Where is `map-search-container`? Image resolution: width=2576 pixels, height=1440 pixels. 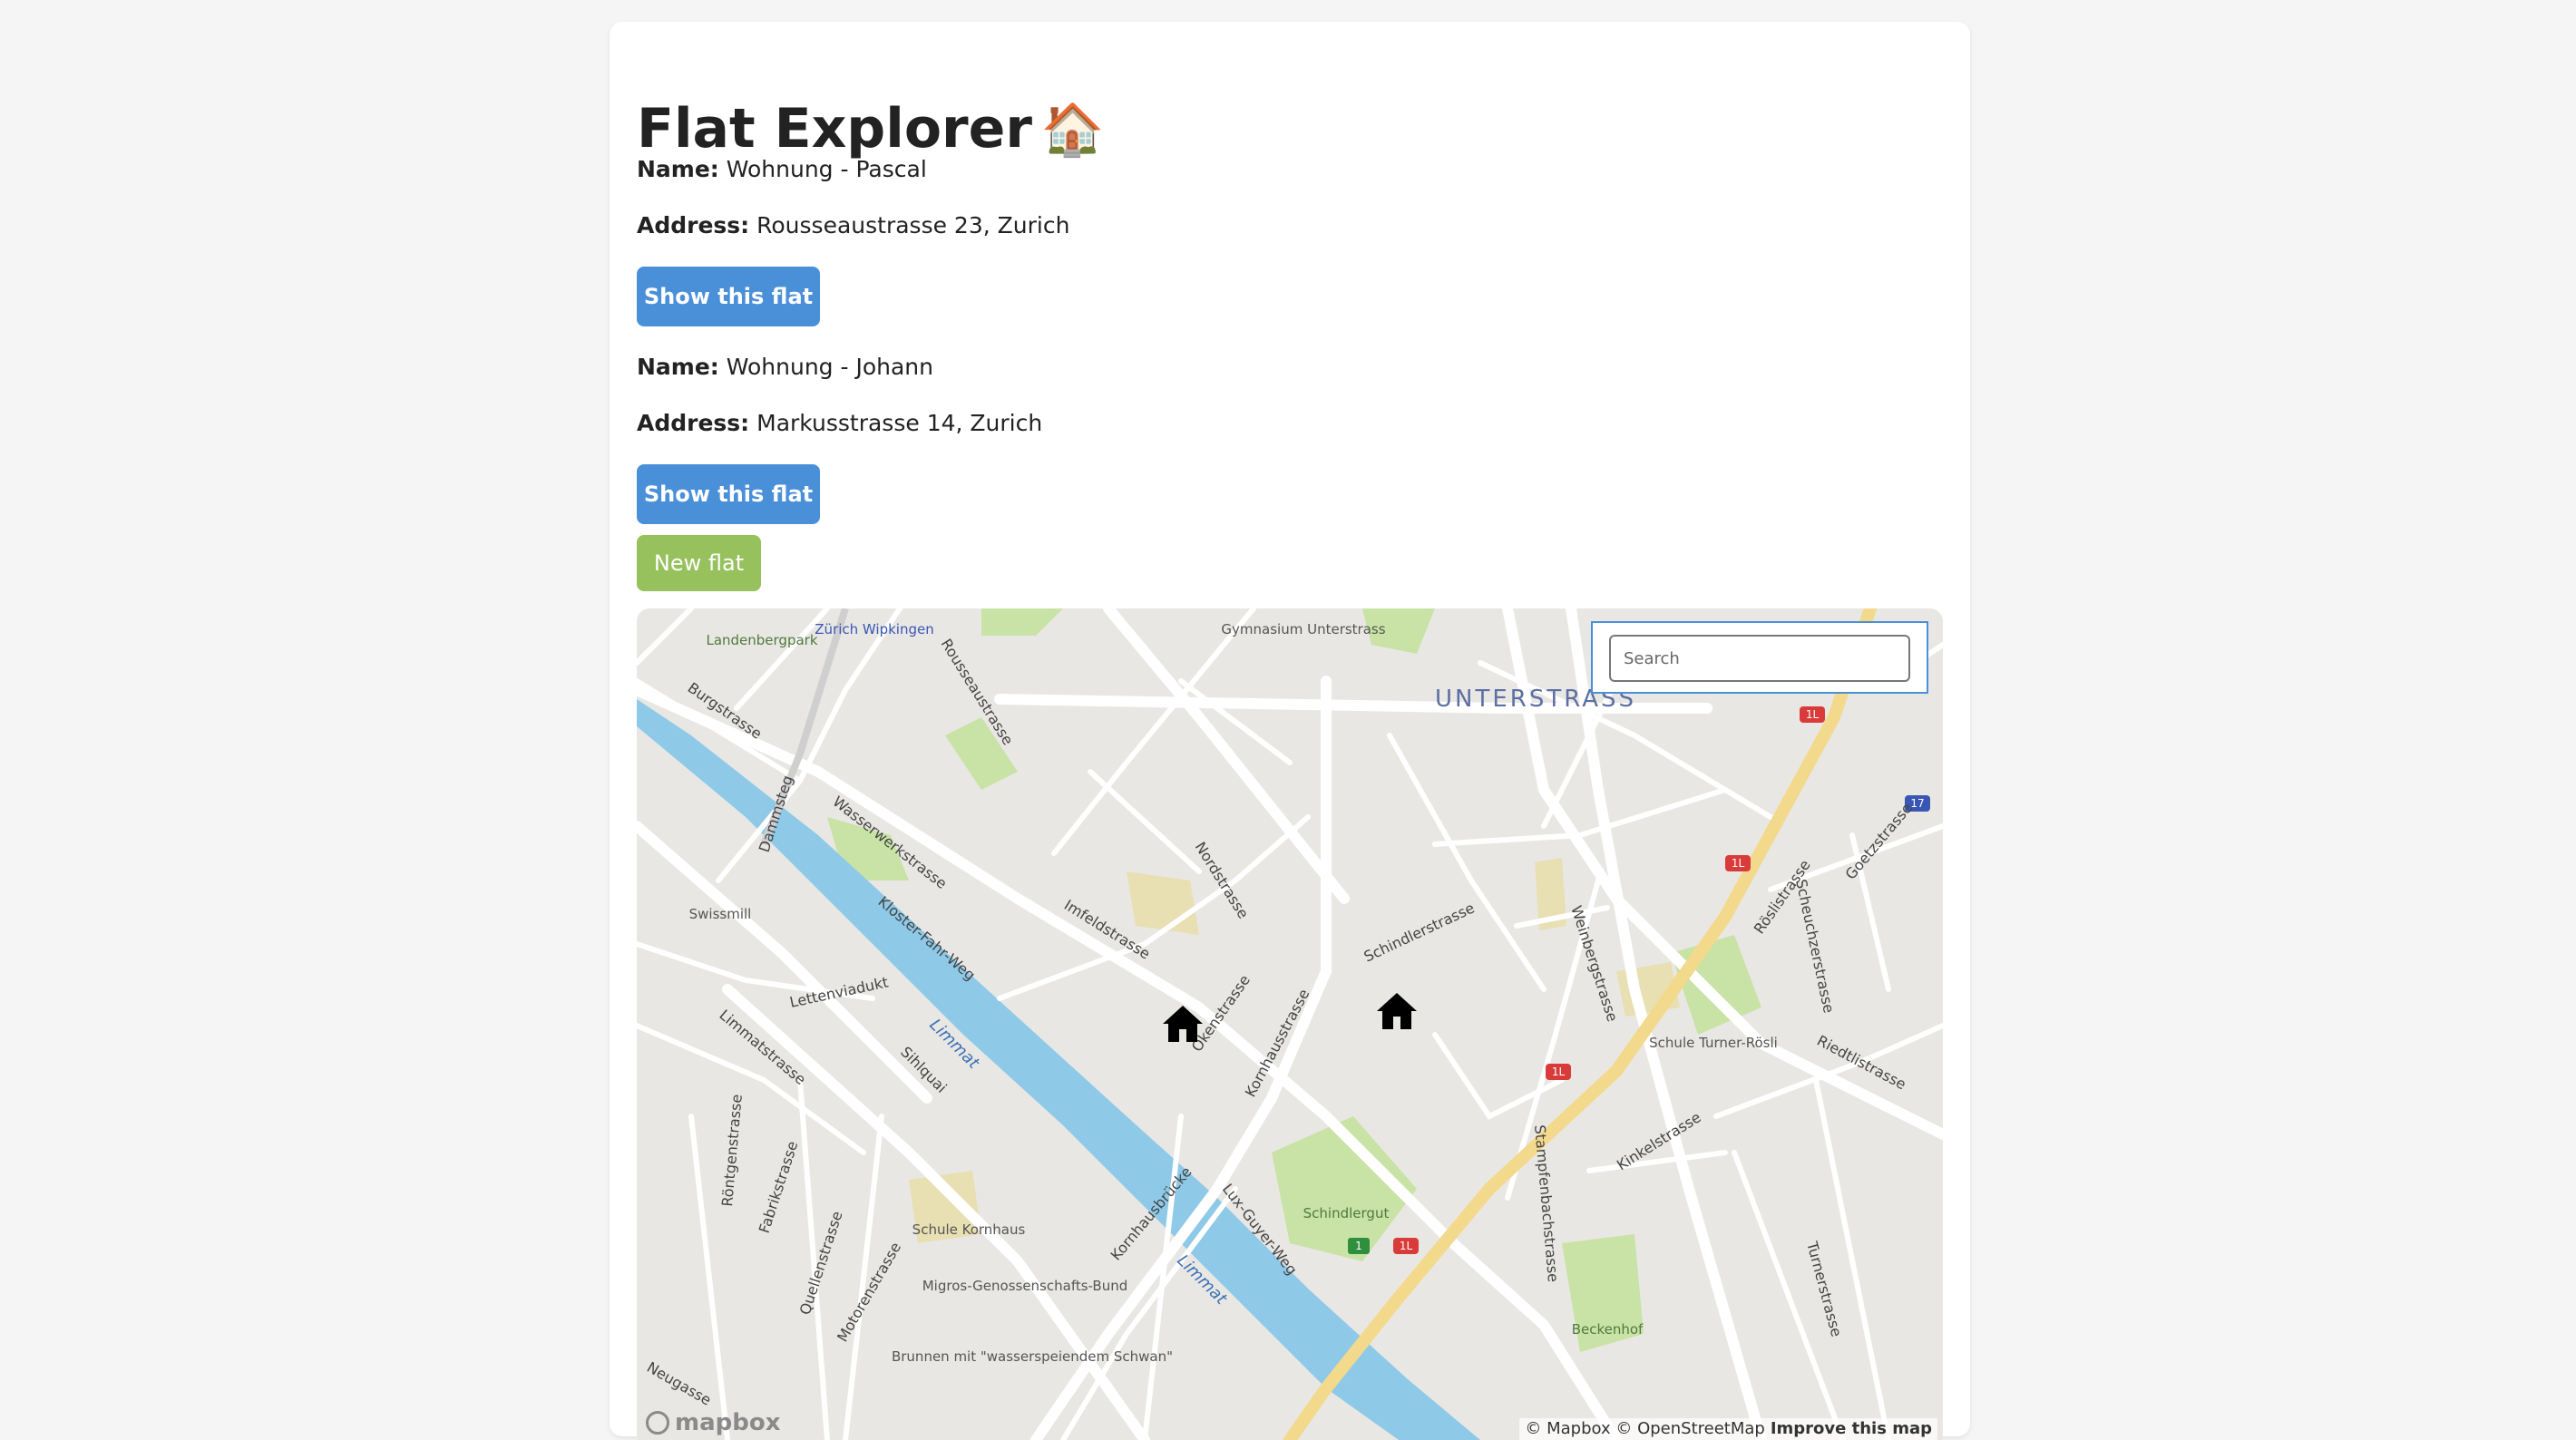 map-search-container is located at coordinates (1759, 657).